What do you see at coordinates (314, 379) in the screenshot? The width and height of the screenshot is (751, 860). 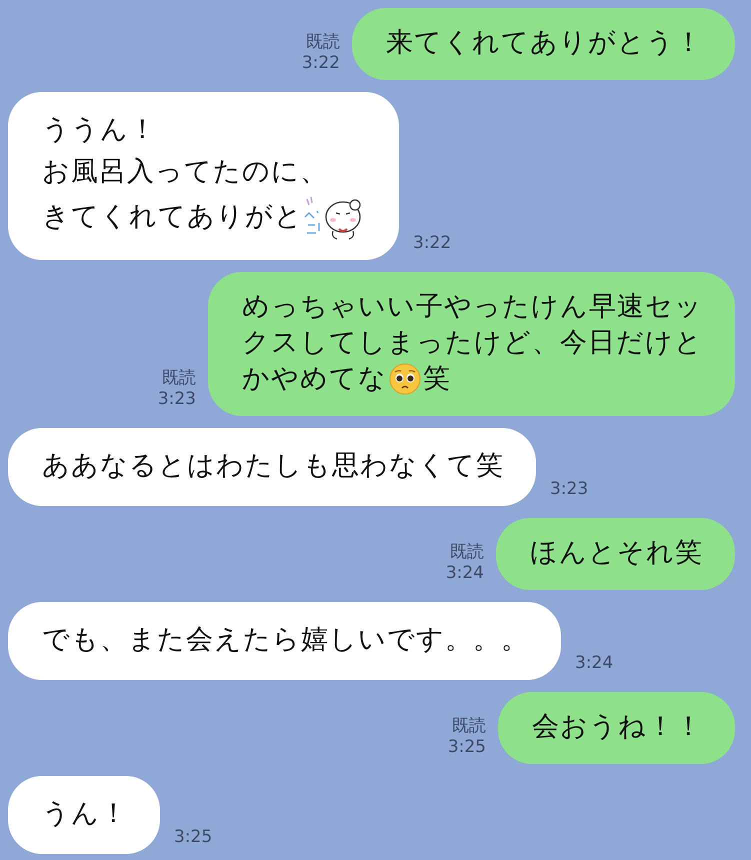 I see `message-text: かやめてな` at bounding box center [314, 379].